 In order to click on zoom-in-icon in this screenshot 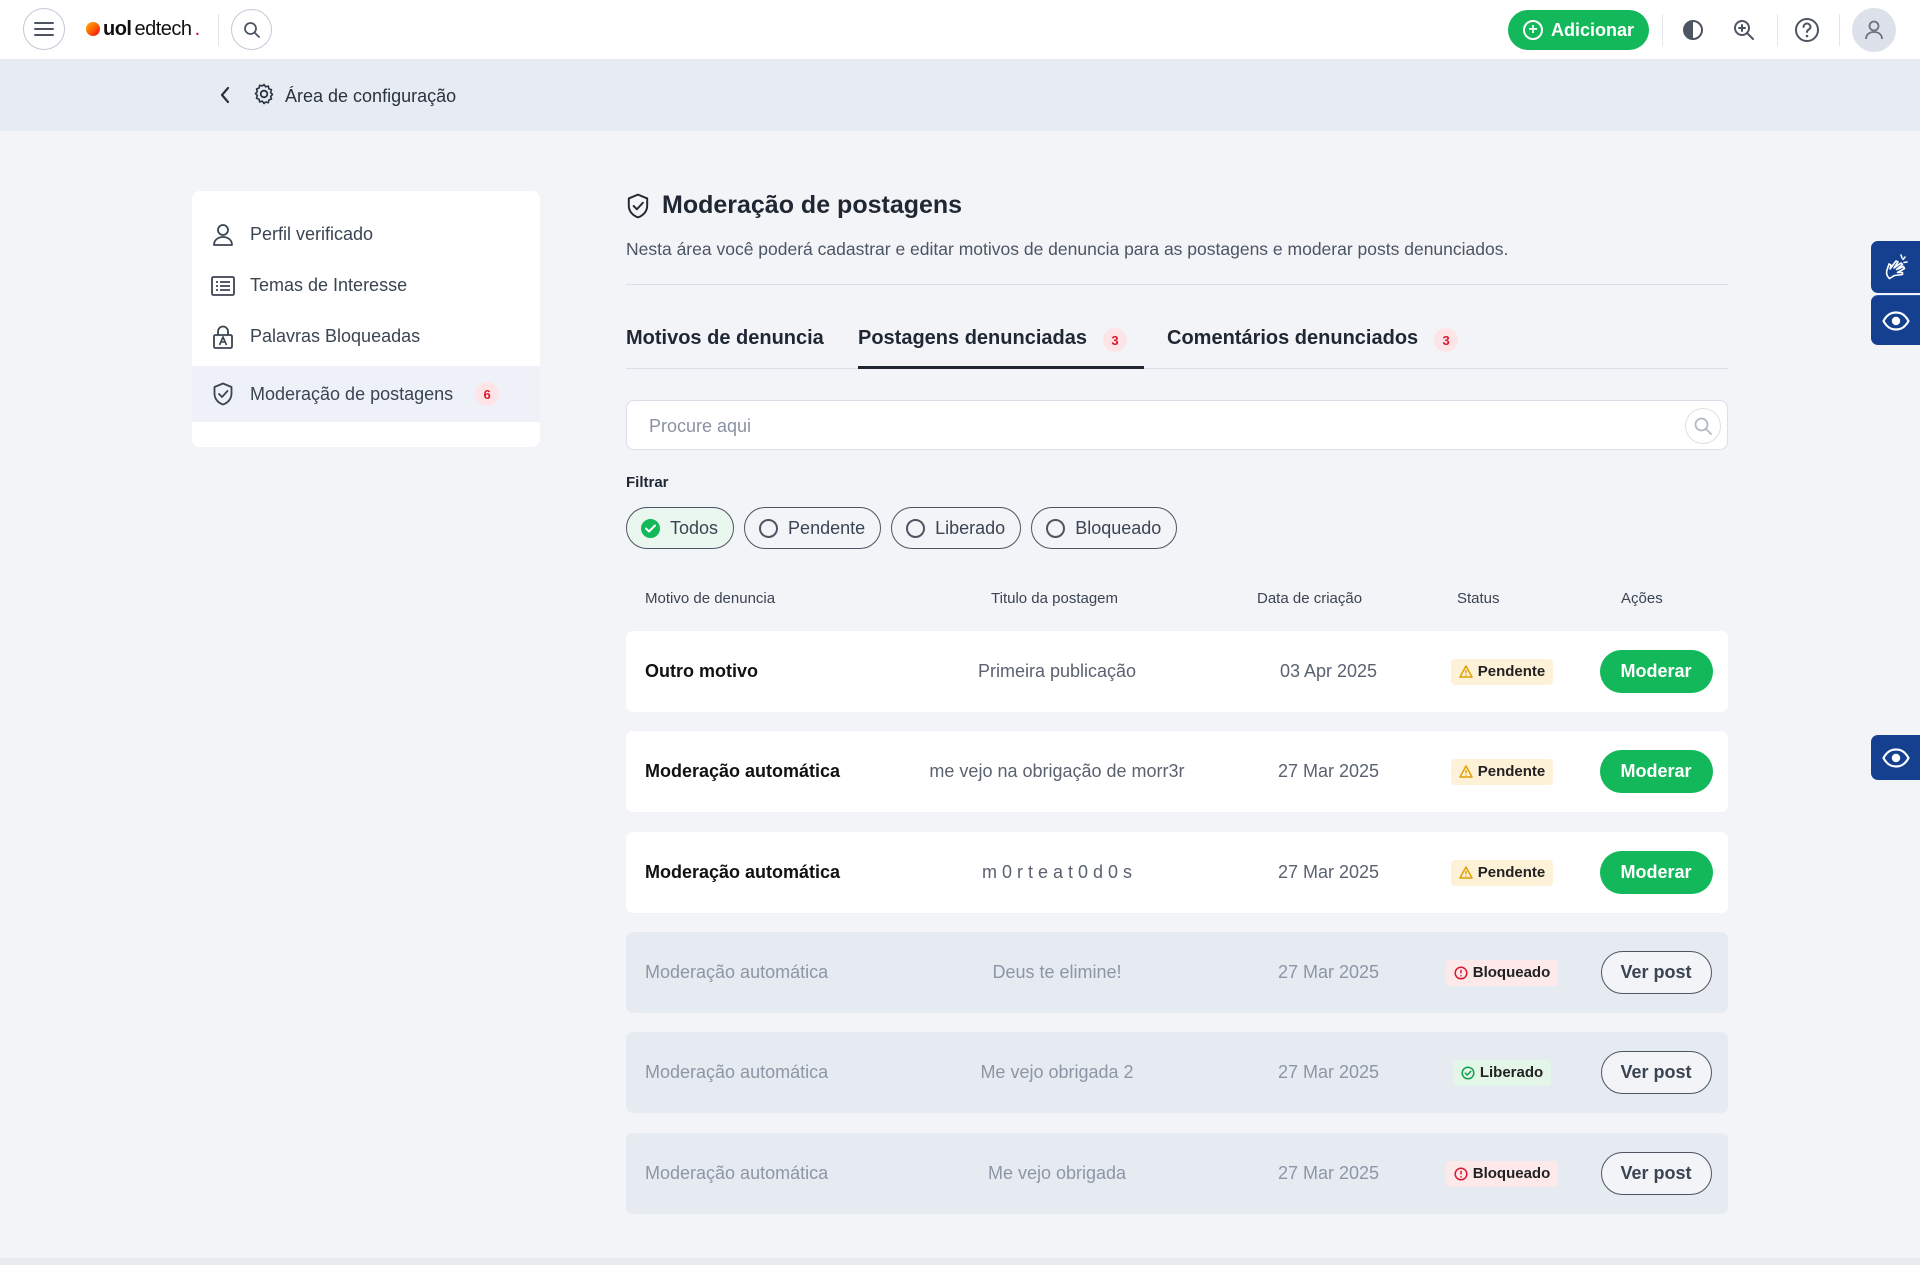, I will do `click(1744, 30)`.